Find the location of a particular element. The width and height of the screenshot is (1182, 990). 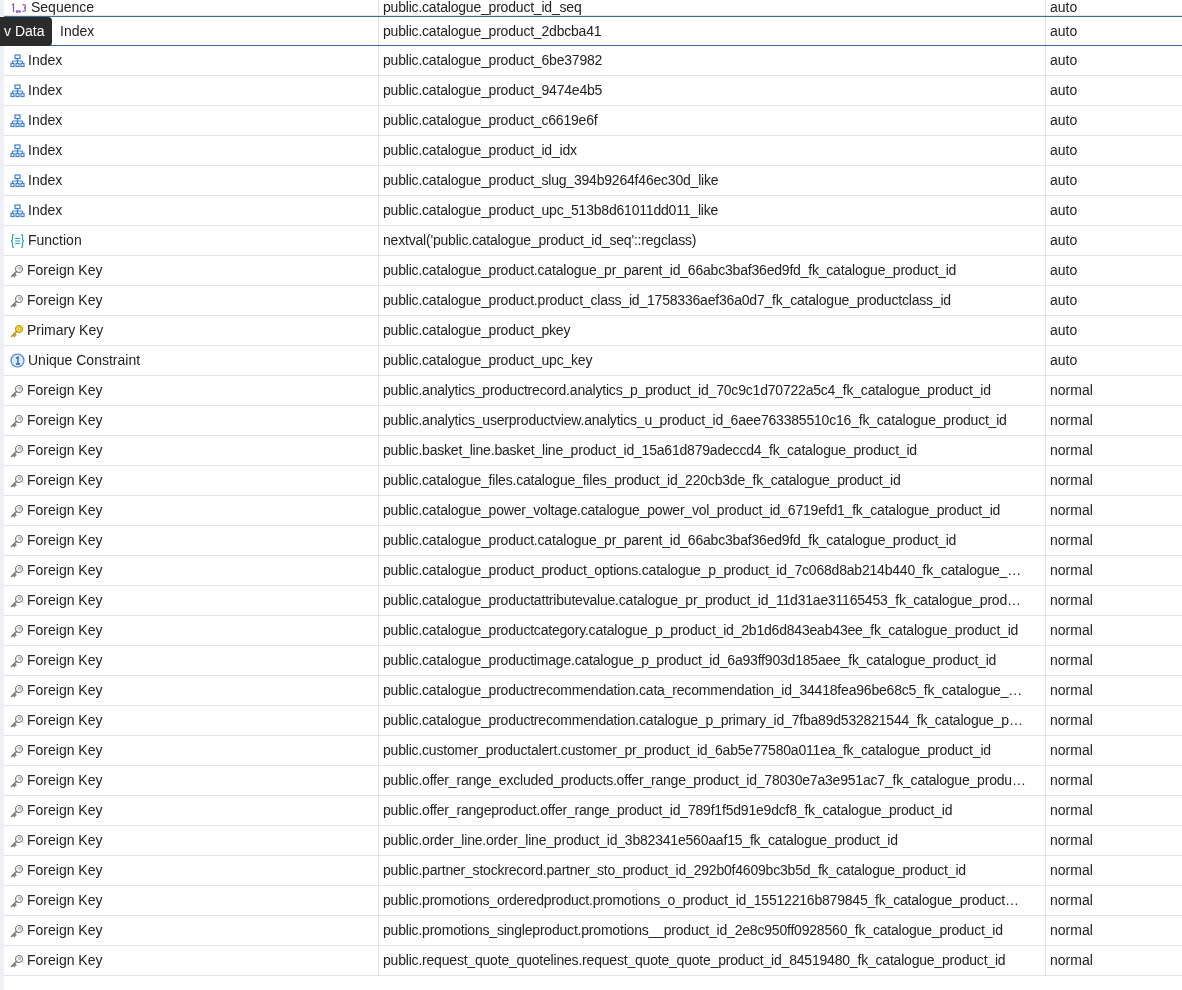

table-cell: auto is located at coordinates (1064, 7).